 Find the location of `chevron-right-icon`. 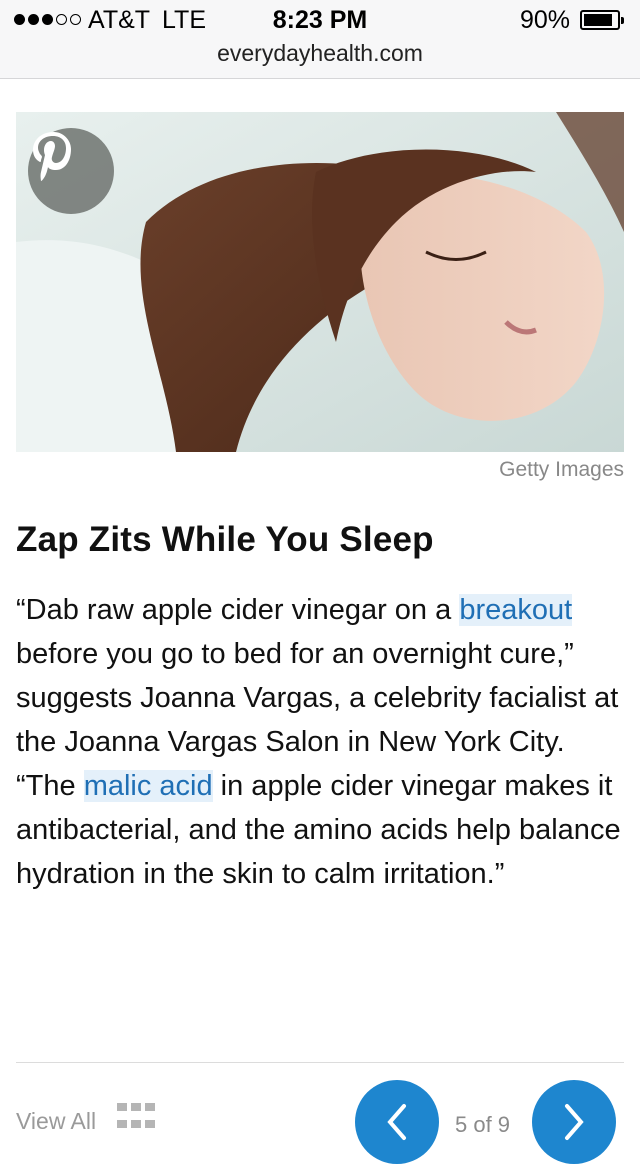

chevron-right-icon is located at coordinates (574, 1122).